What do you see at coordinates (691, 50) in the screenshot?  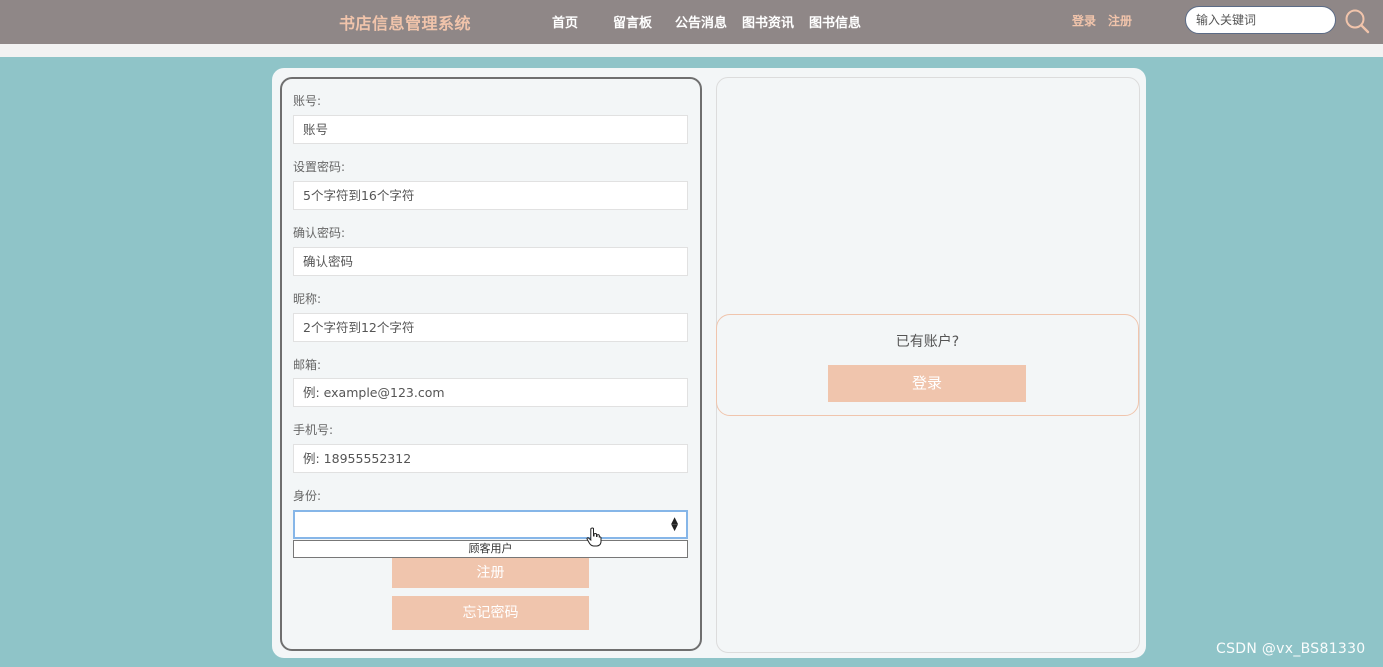 I see `header-divider` at bounding box center [691, 50].